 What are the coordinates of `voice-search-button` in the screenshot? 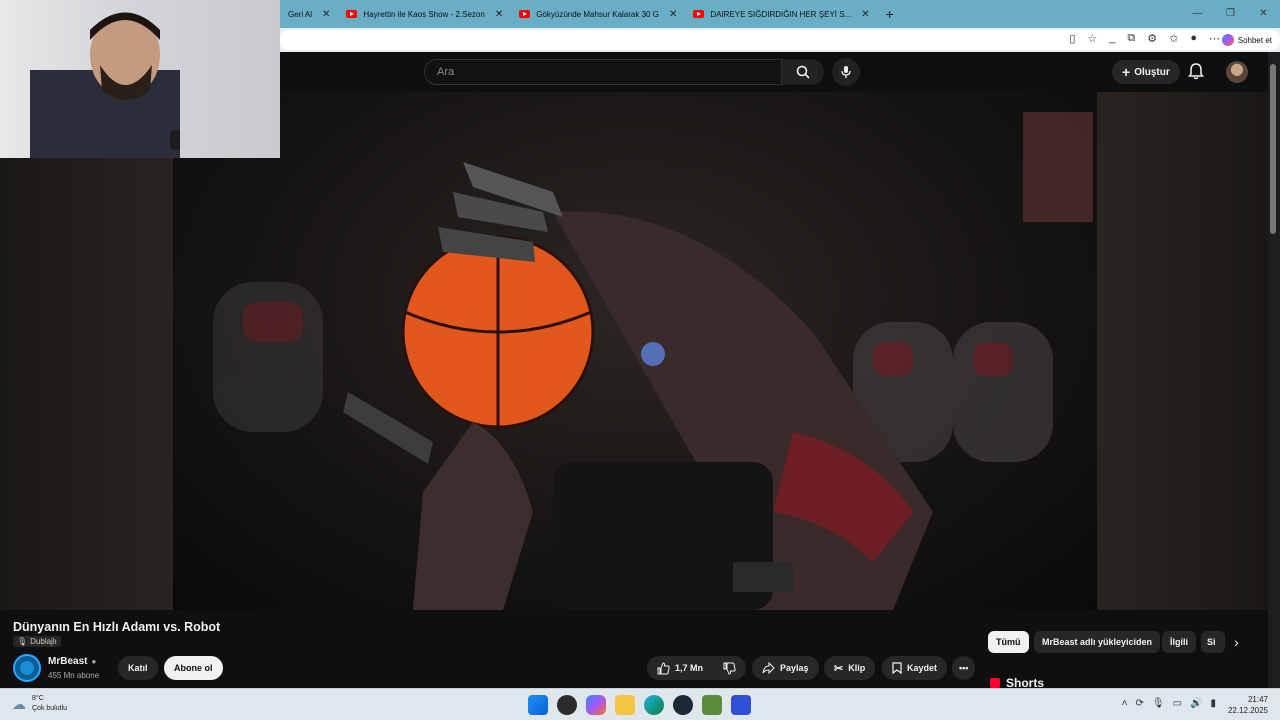 It's located at (846, 72).